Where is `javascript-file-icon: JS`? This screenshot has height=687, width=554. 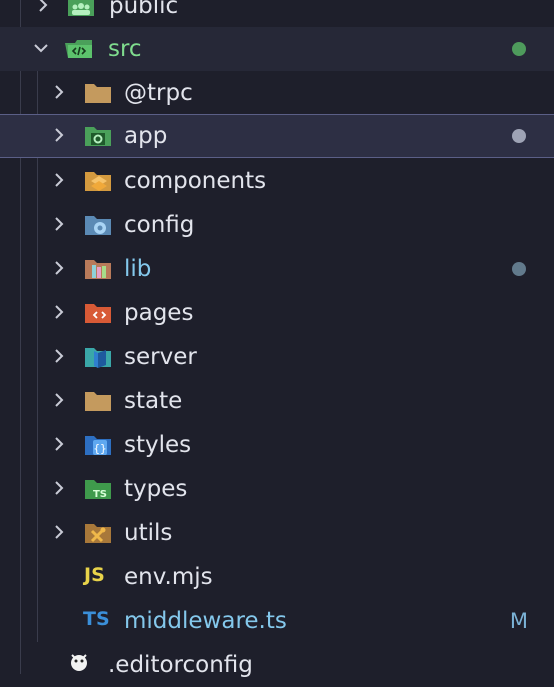 javascript-file-icon: JS is located at coordinates (94, 575).